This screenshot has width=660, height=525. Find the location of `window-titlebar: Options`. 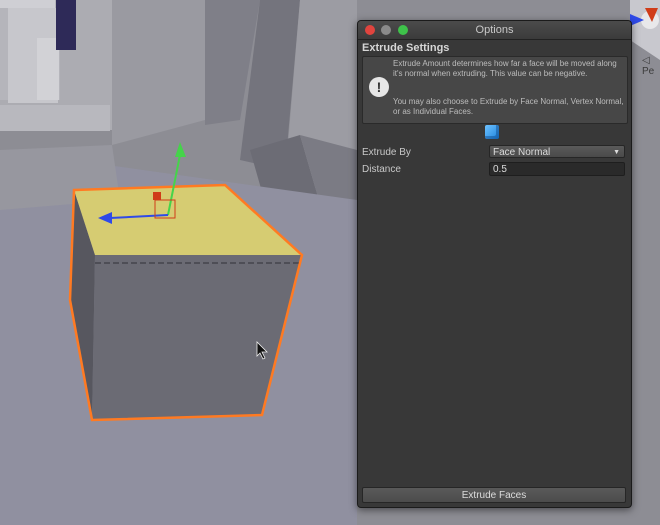

window-titlebar: Options is located at coordinates (494, 30).